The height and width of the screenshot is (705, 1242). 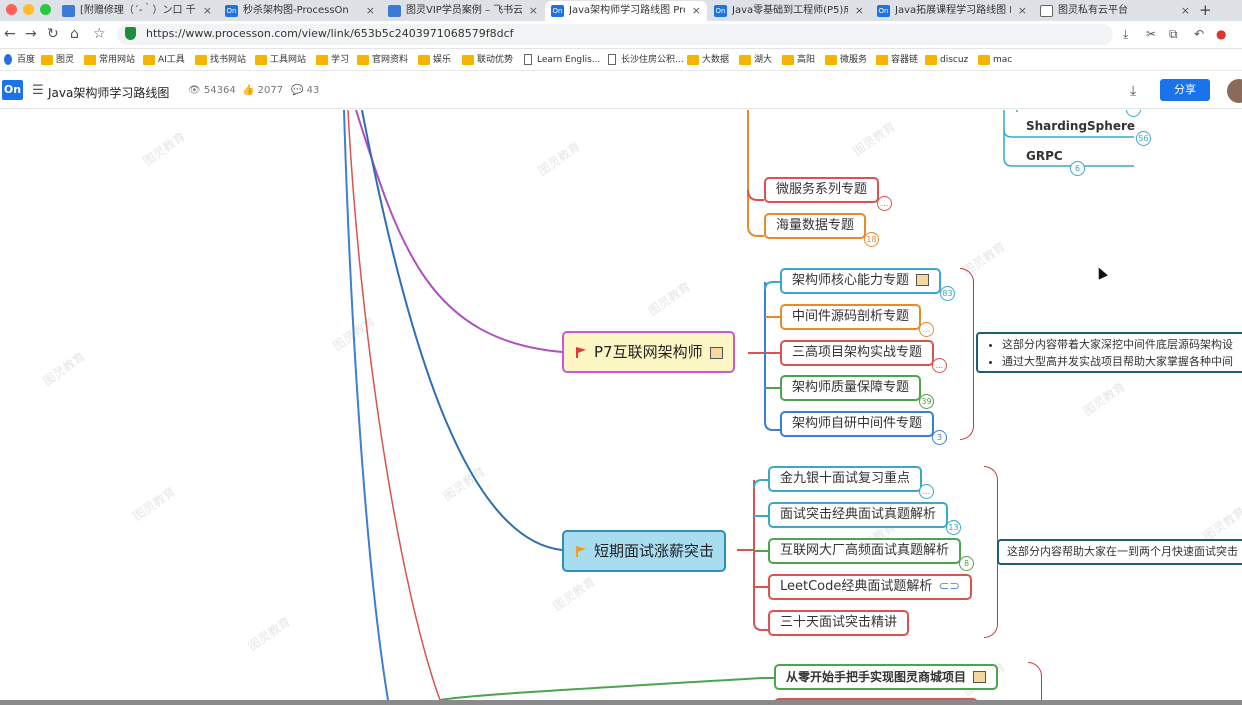 I want to click on topic-high-concurrency-project: 三高项目架构实战专题, so click(x=857, y=353).